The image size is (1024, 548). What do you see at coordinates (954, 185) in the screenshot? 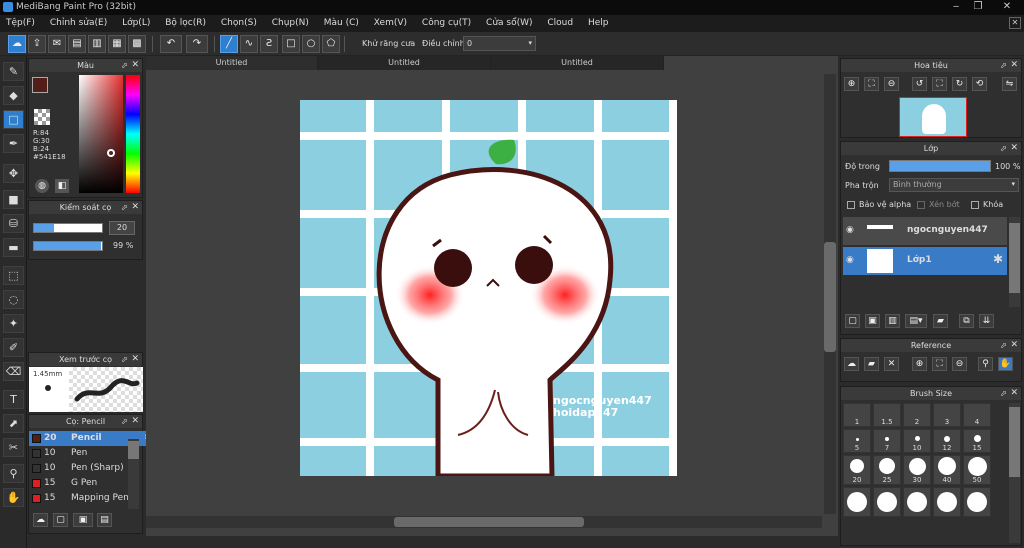
I see `blend-dropdown: Bình thường ▾` at bounding box center [954, 185].